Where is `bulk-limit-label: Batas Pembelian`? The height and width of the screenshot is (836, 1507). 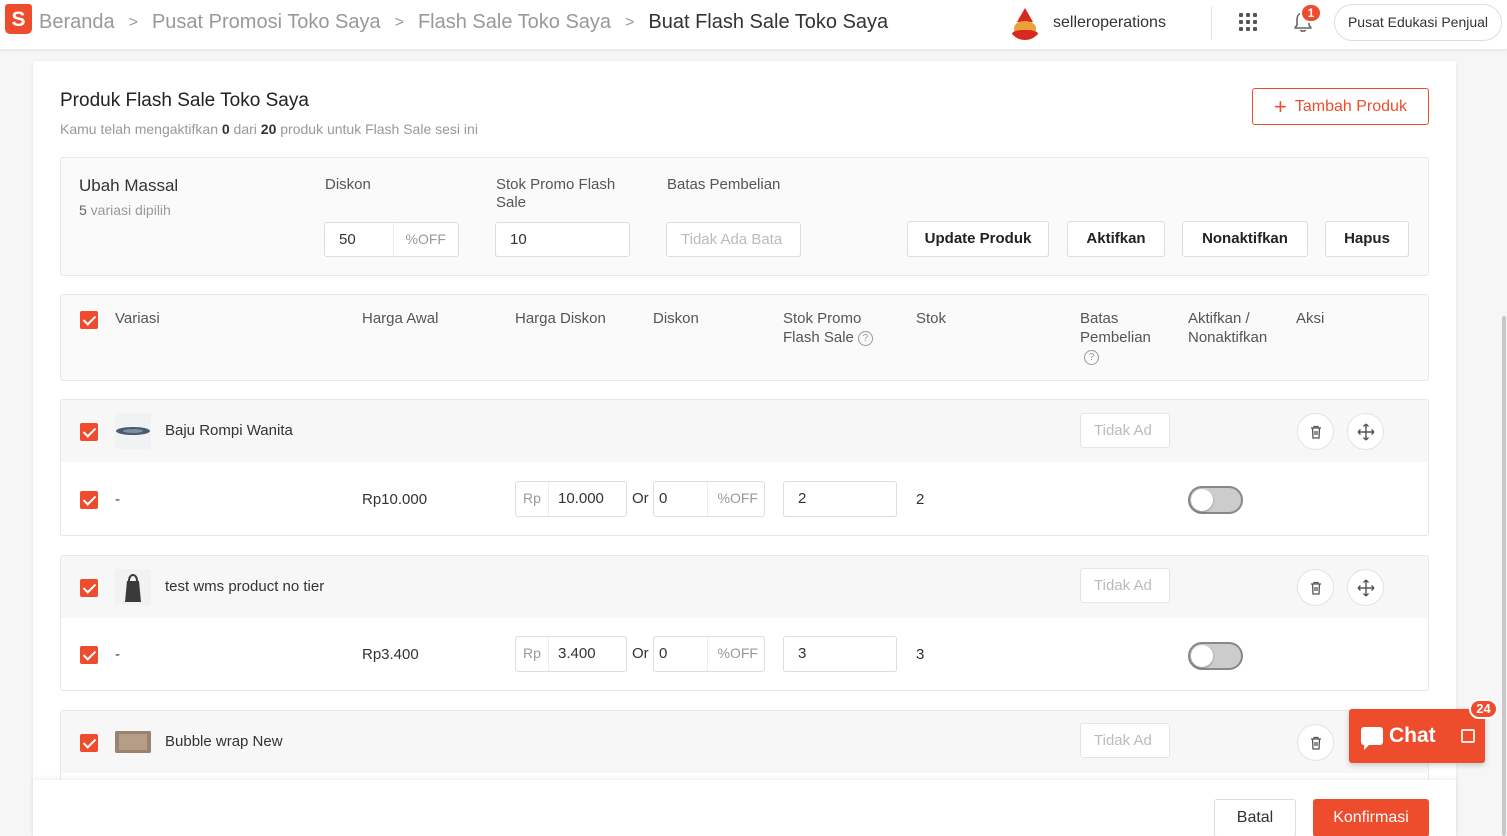
bulk-limit-label: Batas Pembelian is located at coordinates (724, 184).